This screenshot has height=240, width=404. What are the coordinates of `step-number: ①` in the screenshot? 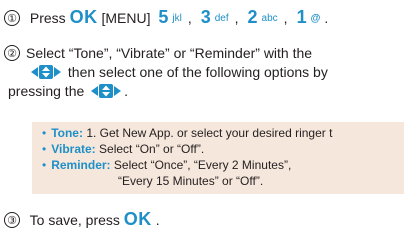 It's located at (12, 18).